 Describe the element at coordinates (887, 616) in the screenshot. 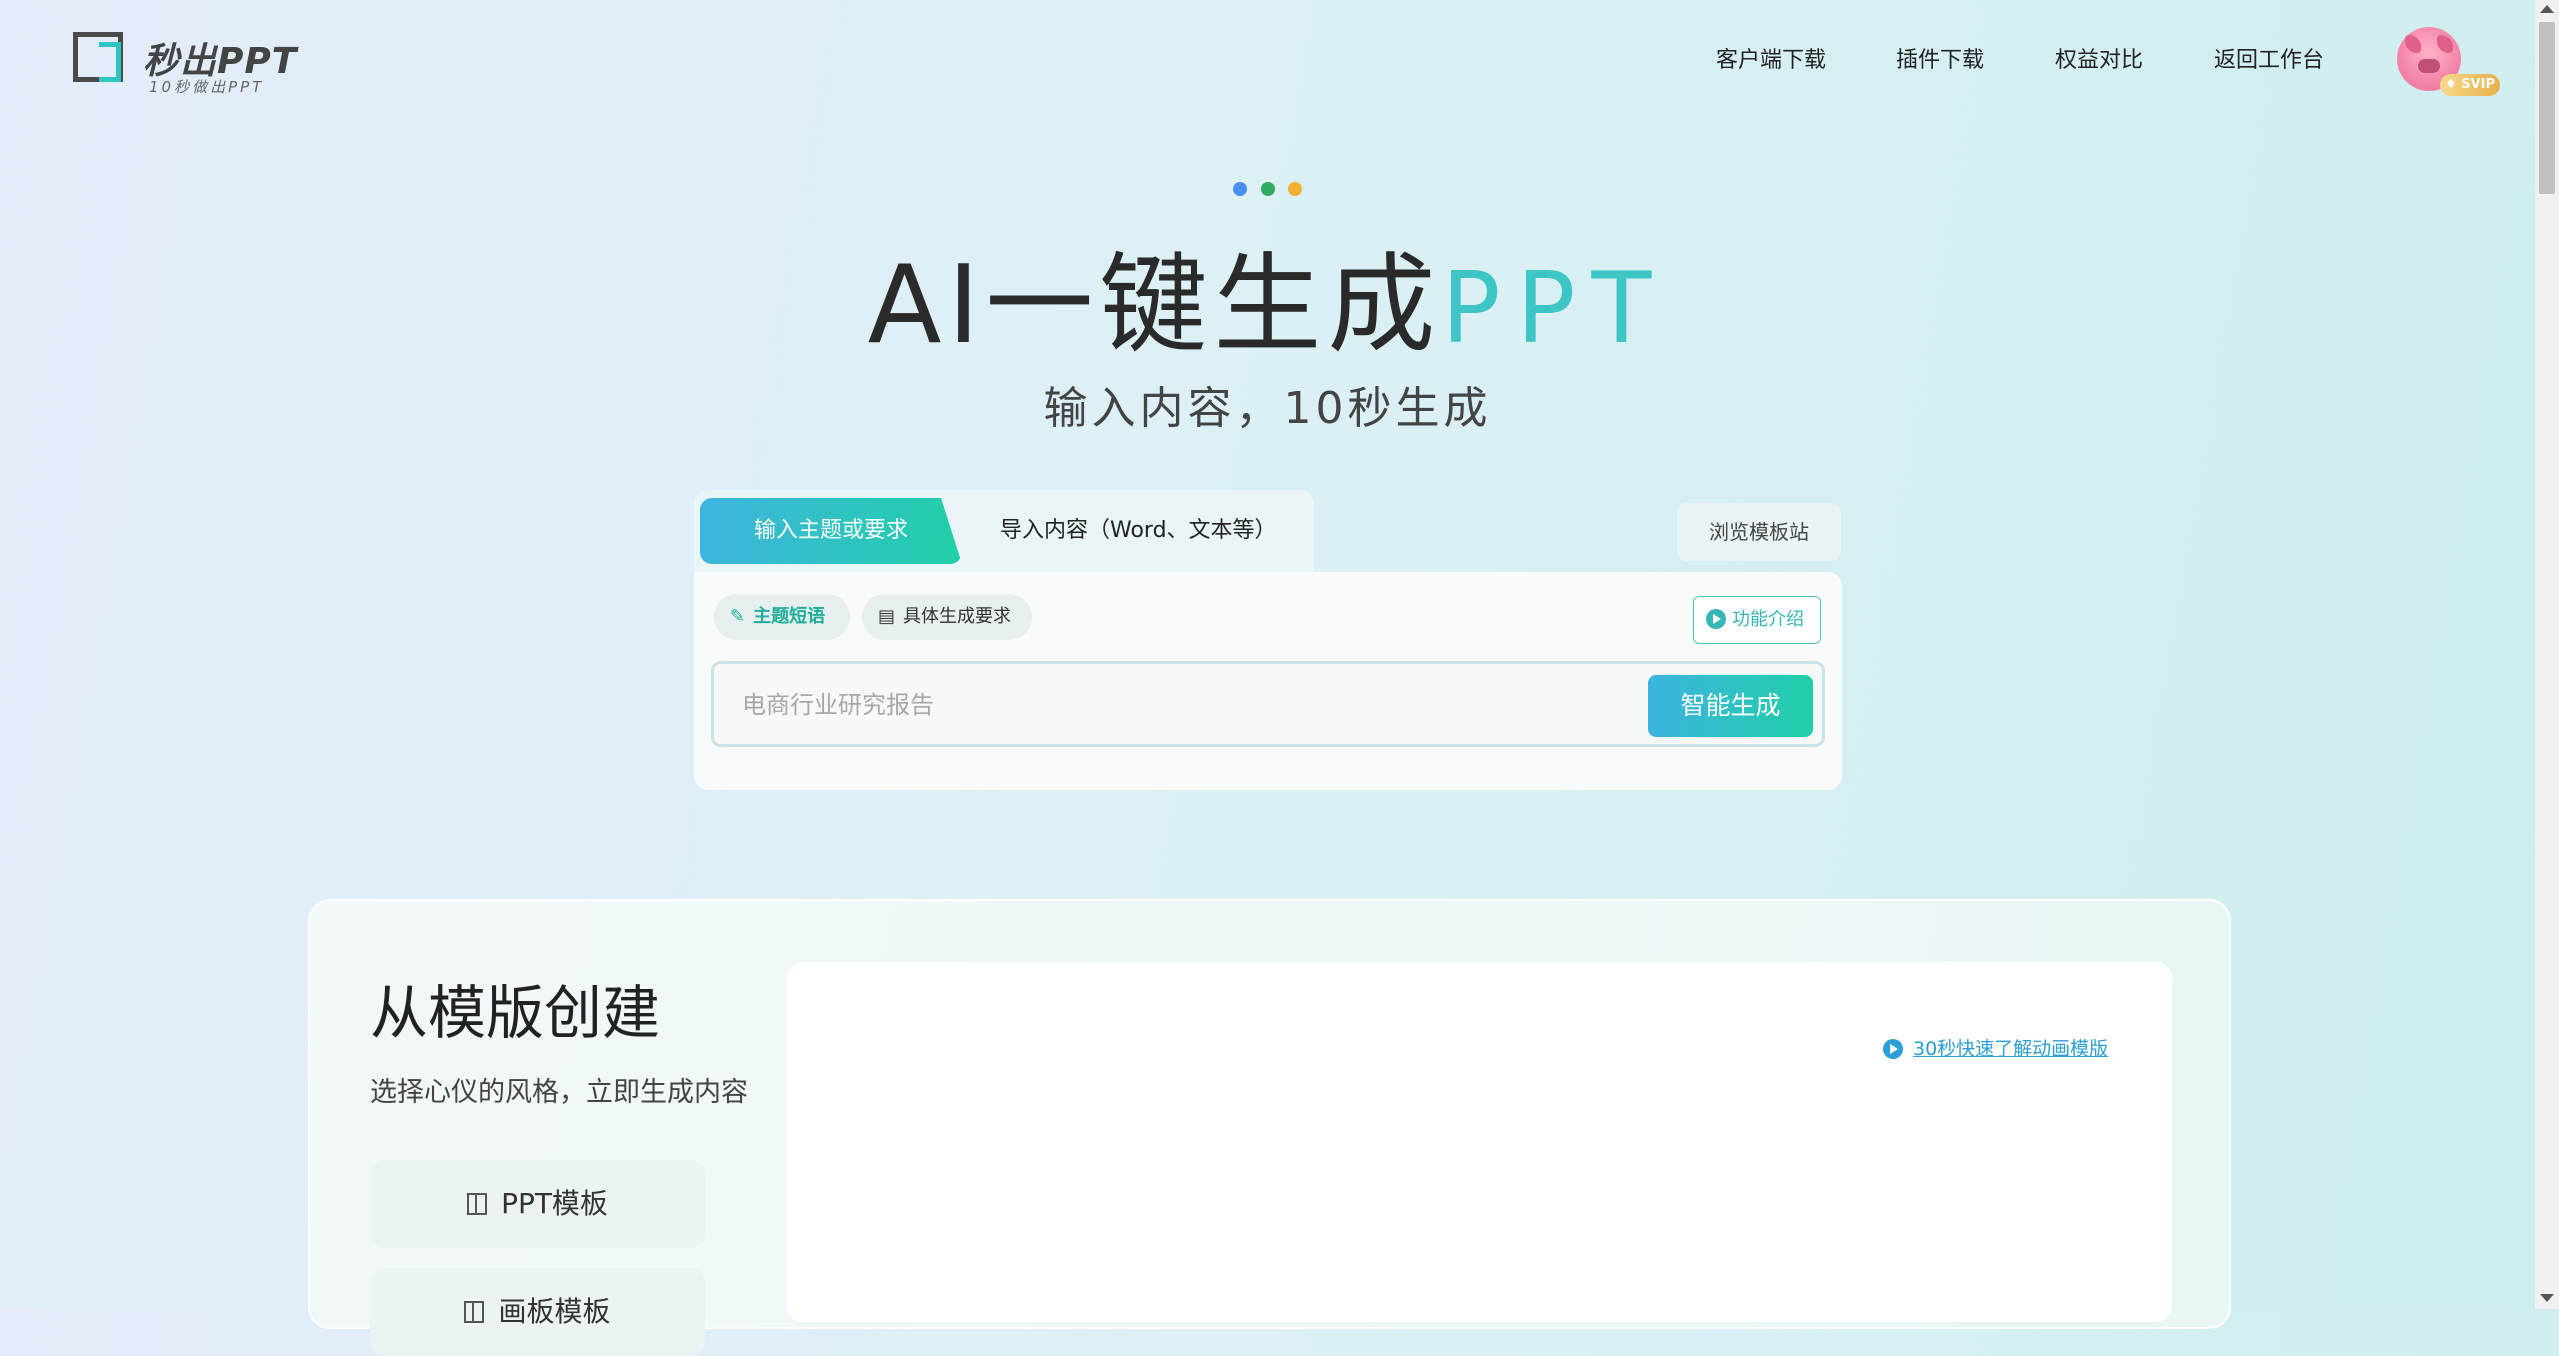

I see `note-icon: ▤` at that location.